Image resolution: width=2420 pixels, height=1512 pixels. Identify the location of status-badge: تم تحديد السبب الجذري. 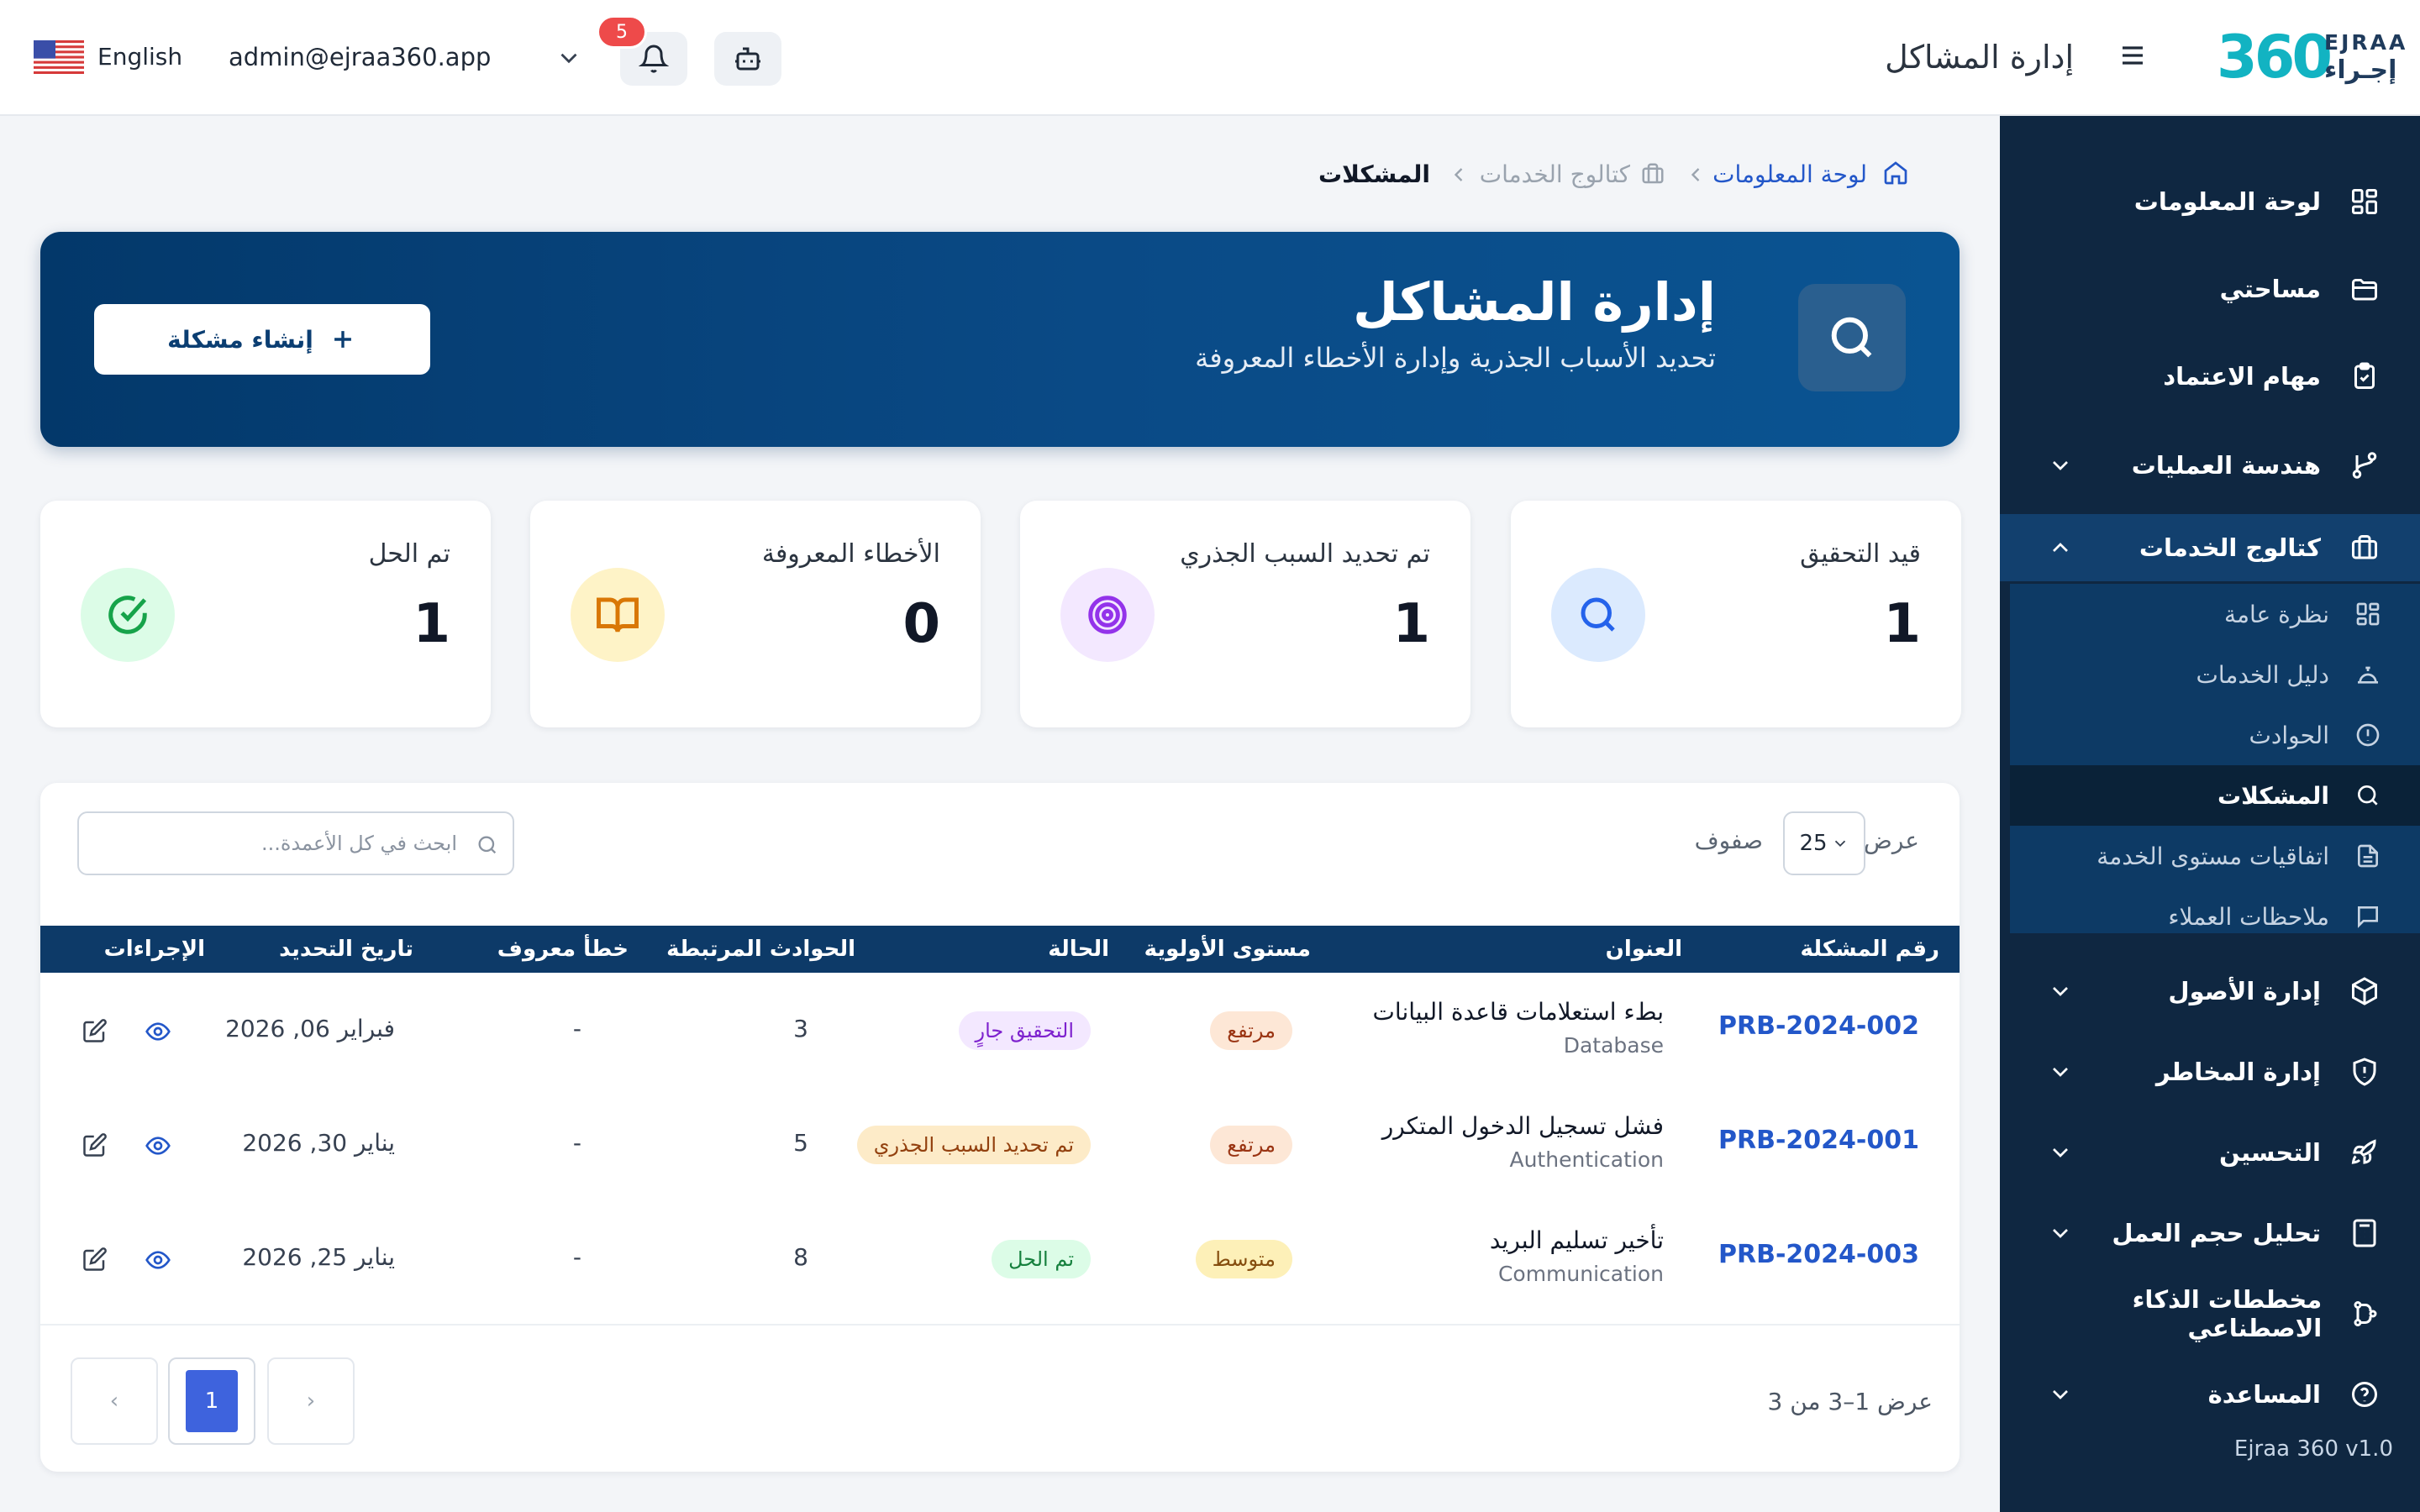
(973, 1145).